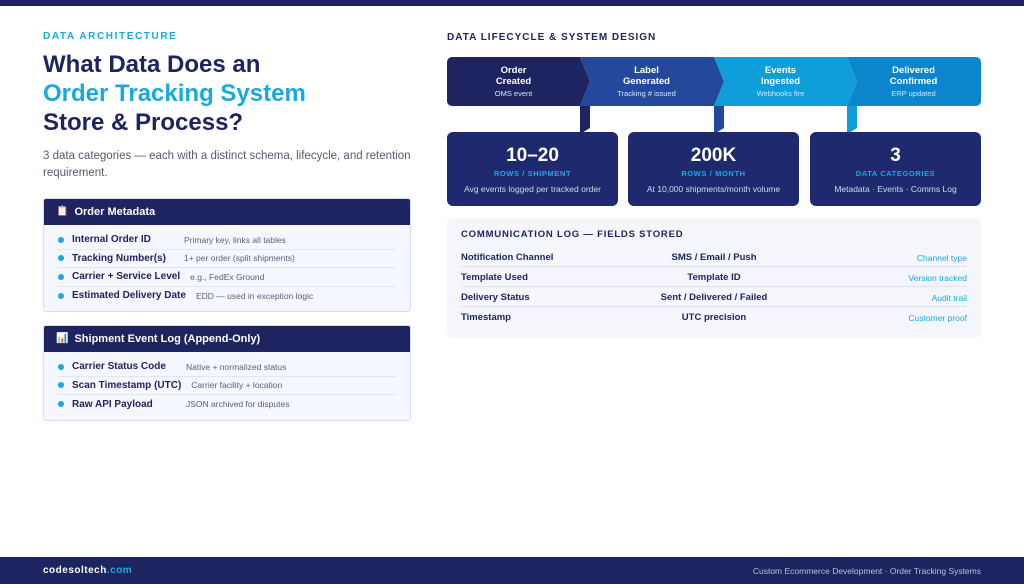 This screenshot has width=1024, height=584. Describe the element at coordinates (513, 70) in the screenshot. I see `step-title-line: Order` at that location.